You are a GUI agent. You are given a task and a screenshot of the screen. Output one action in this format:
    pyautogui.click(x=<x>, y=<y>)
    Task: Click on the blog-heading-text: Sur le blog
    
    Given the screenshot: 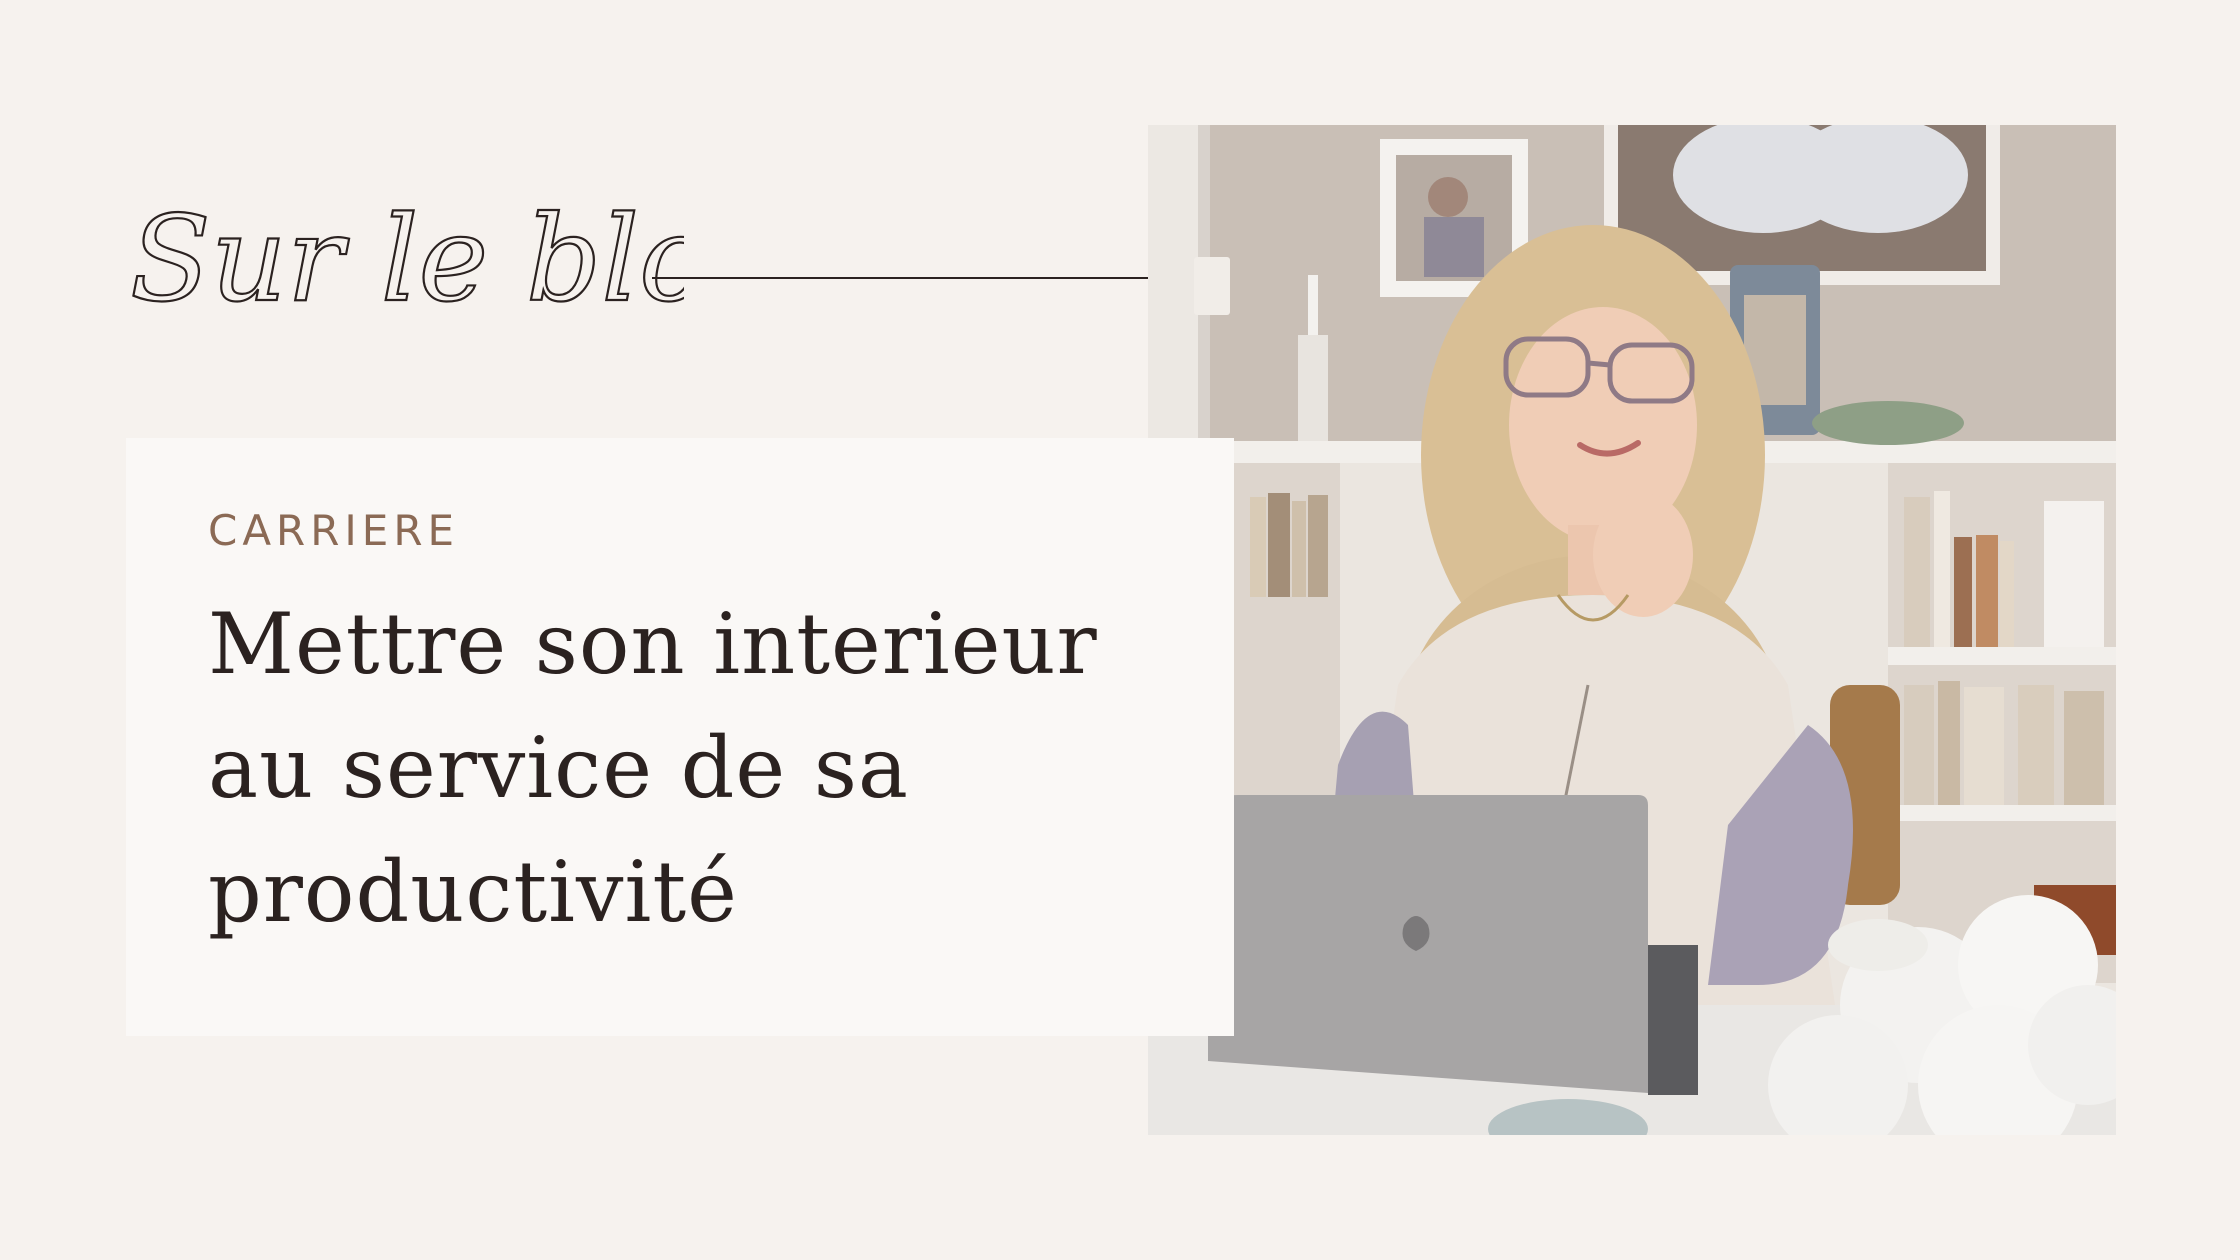 What is the action you would take?
    pyautogui.click(x=407, y=259)
    